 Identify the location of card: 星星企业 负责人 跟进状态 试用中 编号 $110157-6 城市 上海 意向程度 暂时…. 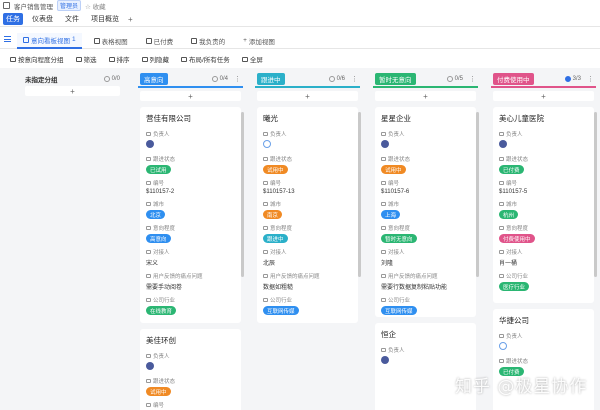
(425, 212).